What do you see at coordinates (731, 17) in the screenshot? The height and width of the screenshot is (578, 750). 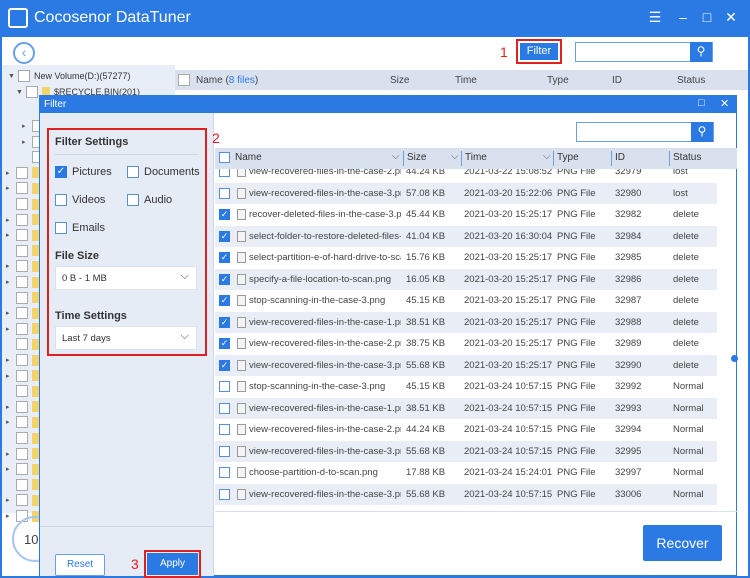 I see `close-icon: ✕` at bounding box center [731, 17].